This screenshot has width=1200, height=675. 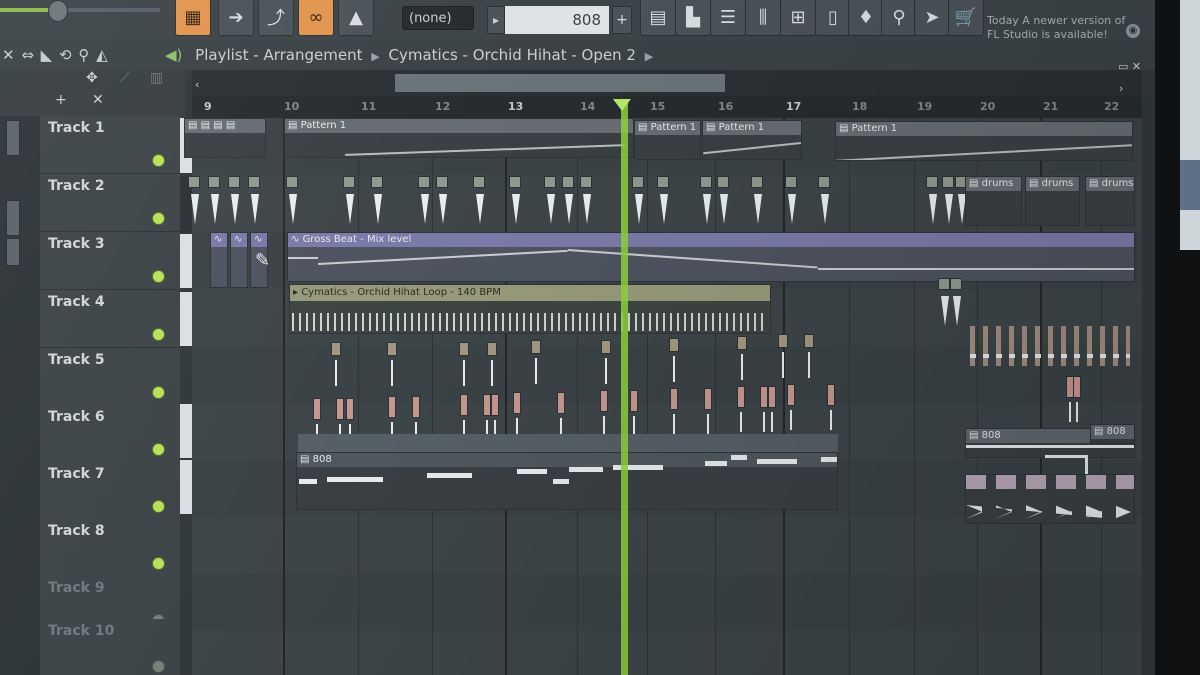 I want to click on scroll-right-icon: ›, so click(x=1121, y=88).